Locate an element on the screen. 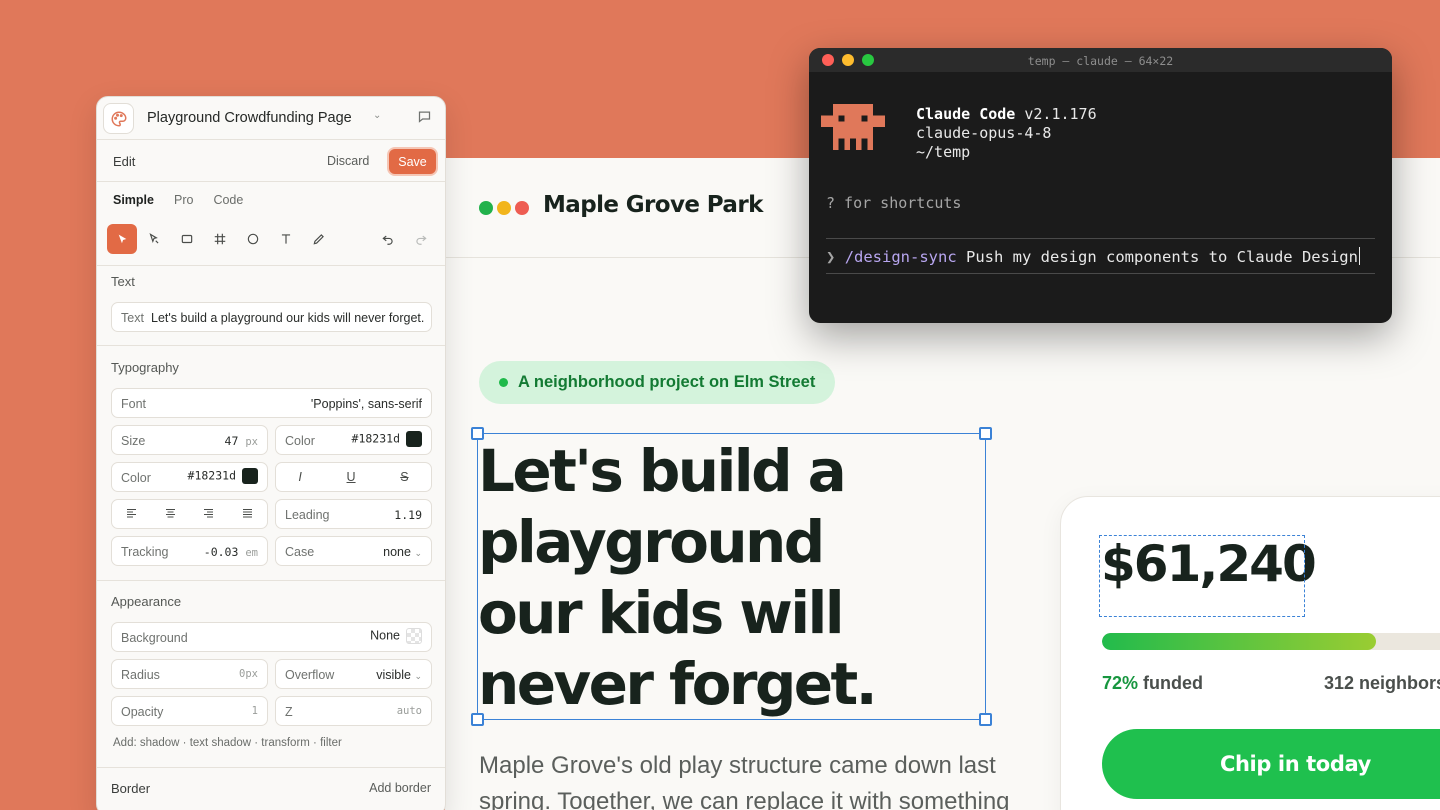  fill-color-field: Color #18231d is located at coordinates (189, 477).